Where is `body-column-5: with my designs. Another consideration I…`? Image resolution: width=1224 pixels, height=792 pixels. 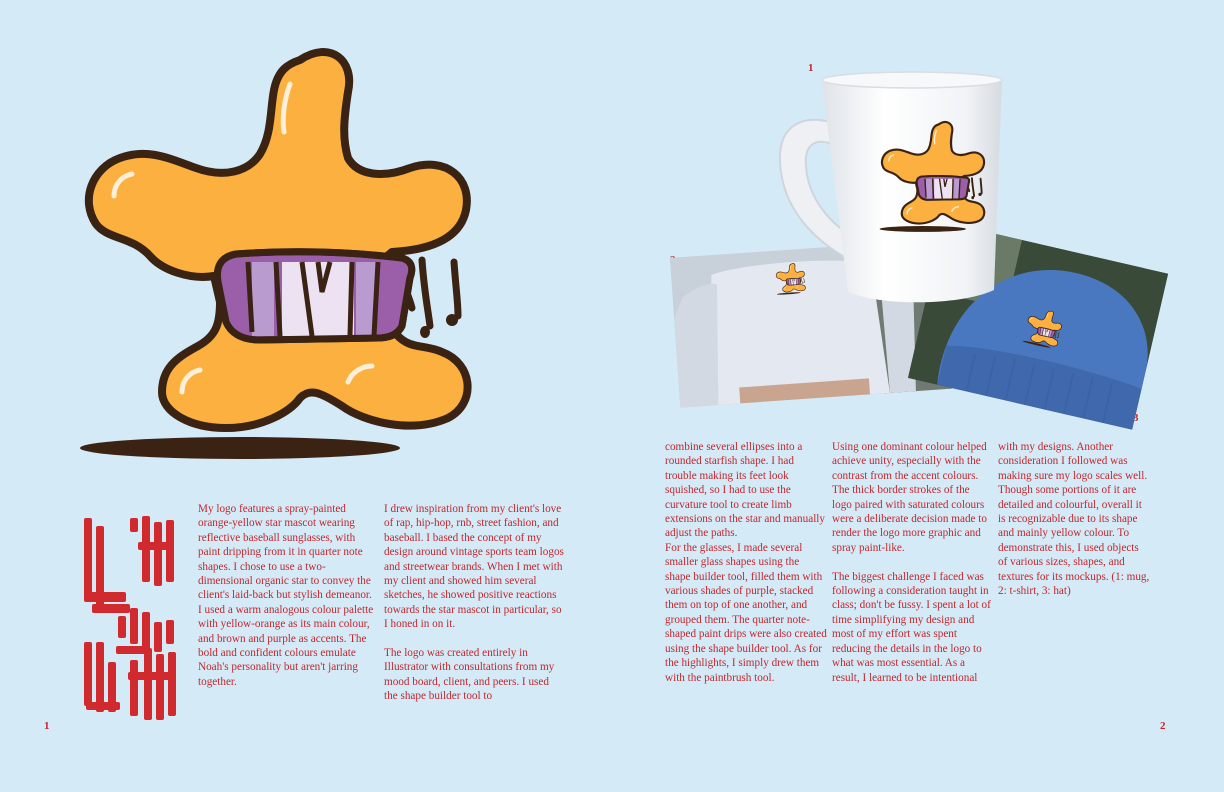 body-column-5: with my designs. Another consideration I… is located at coordinates (1074, 519).